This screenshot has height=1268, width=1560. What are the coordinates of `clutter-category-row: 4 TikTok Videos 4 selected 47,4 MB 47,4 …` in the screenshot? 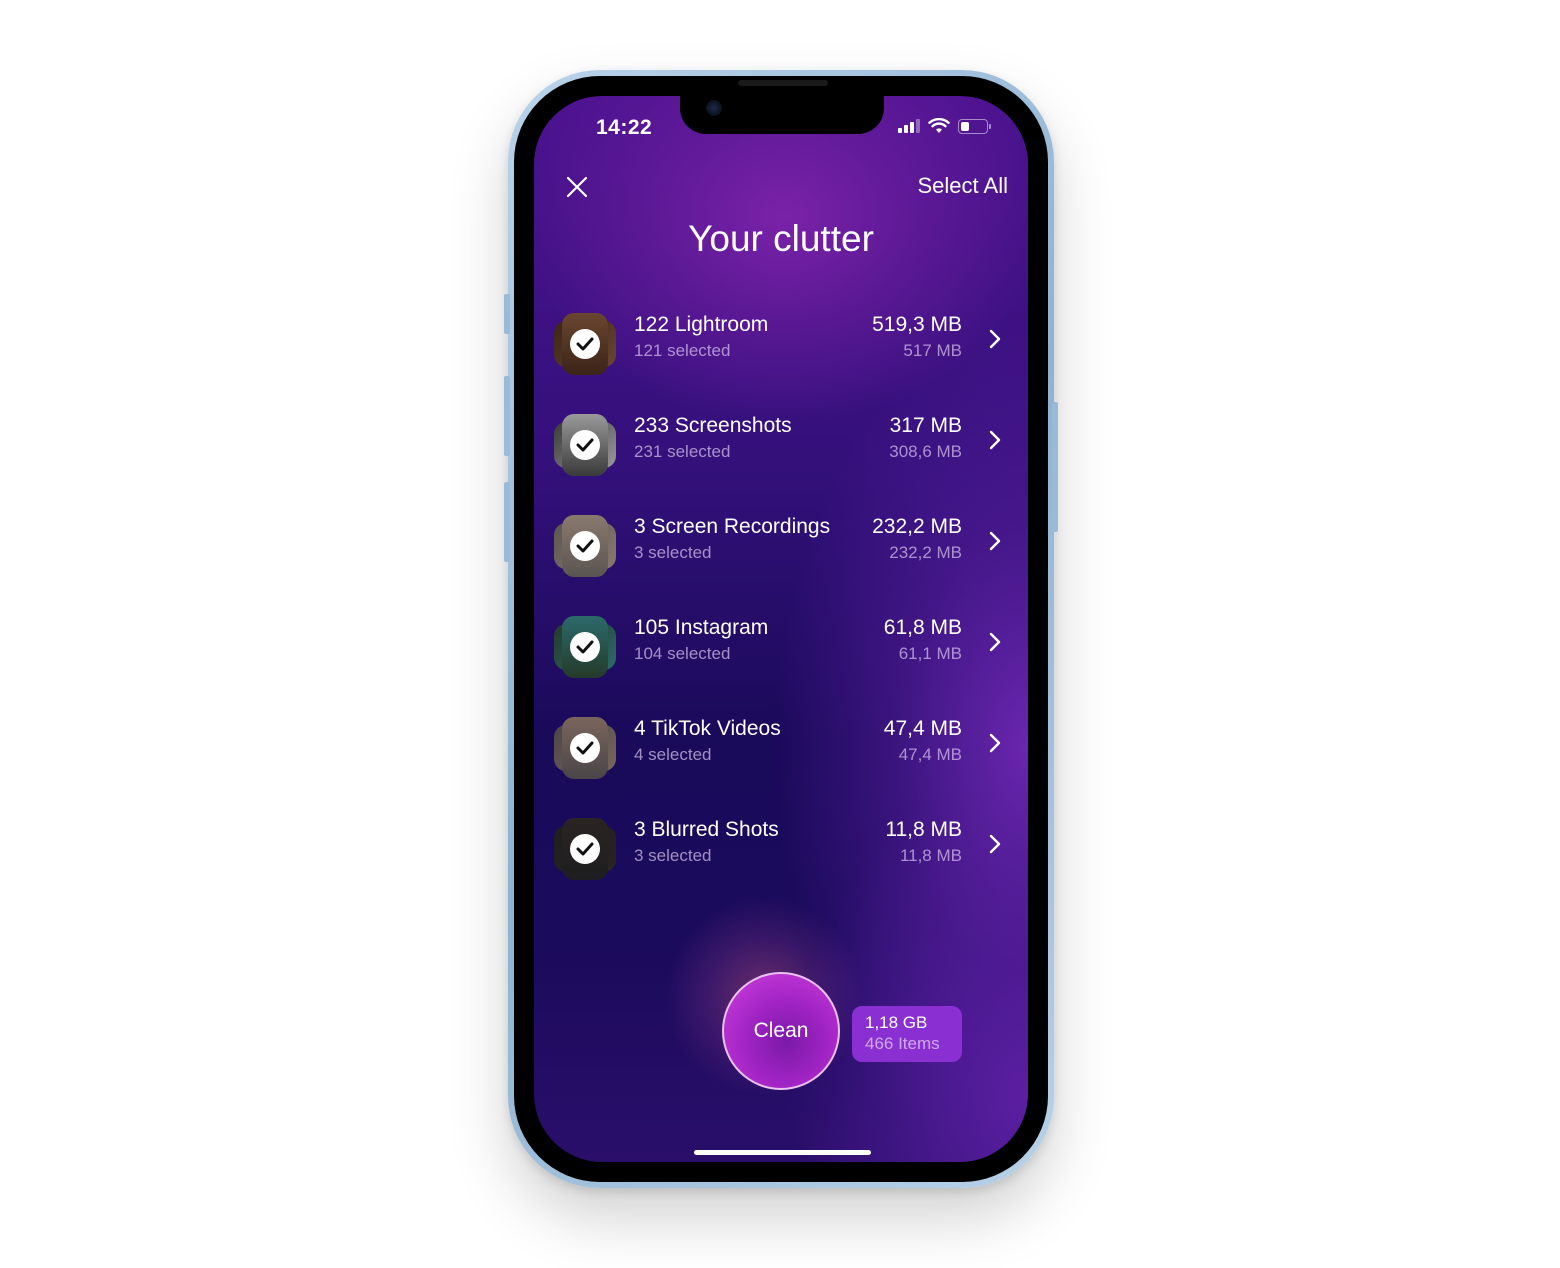 It's located at (781, 752).